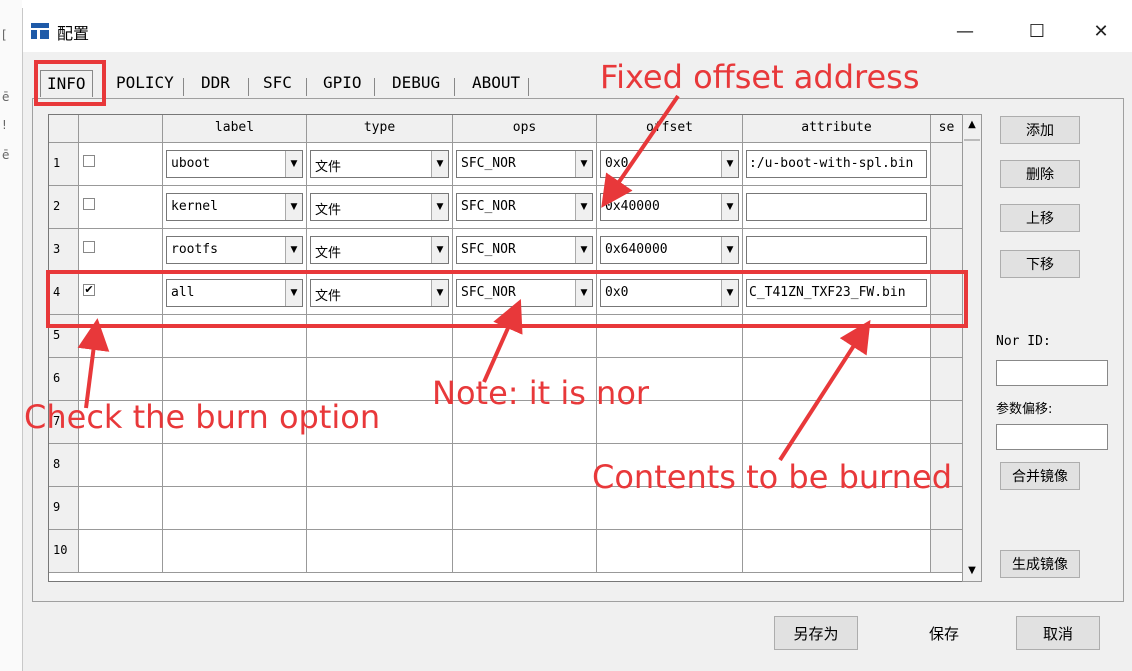  What do you see at coordinates (1040, 218) in the screenshot?
I see `move-up-button: 上移` at bounding box center [1040, 218].